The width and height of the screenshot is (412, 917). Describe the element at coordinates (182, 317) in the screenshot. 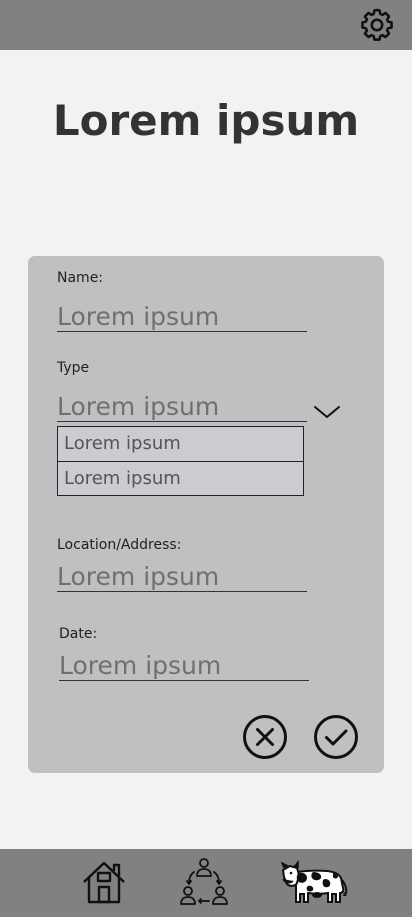

I see `name-field: Lorem ipsum` at that location.